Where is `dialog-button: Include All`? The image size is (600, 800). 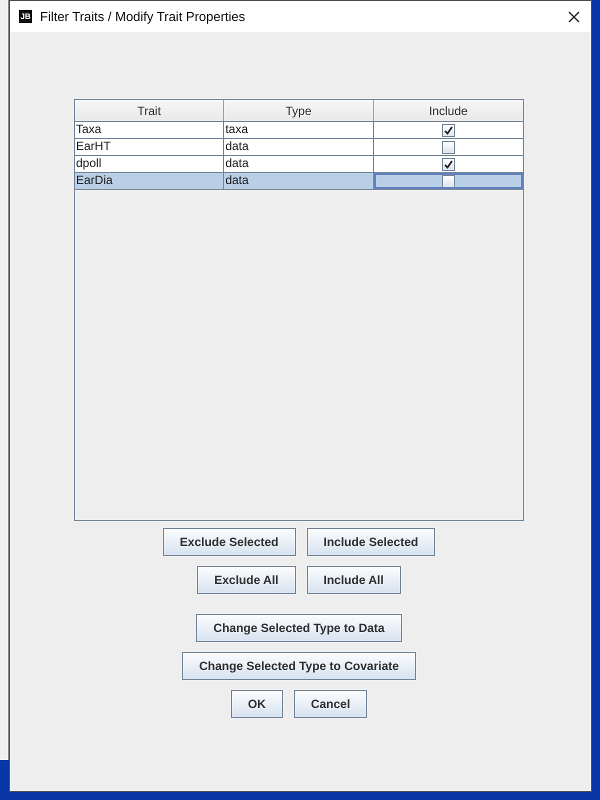 dialog-button: Include All is located at coordinates (353, 580).